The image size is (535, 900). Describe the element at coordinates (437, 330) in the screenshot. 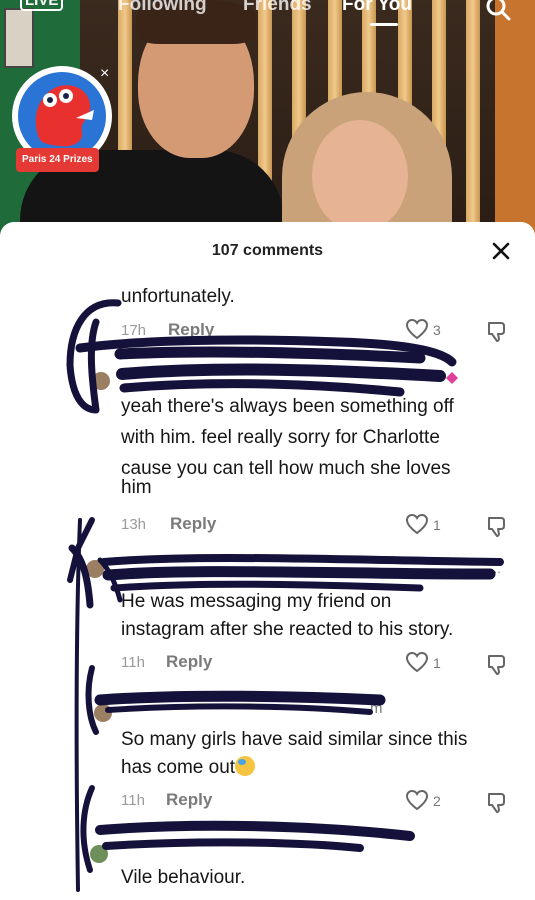

I see `like-count: 3` at that location.